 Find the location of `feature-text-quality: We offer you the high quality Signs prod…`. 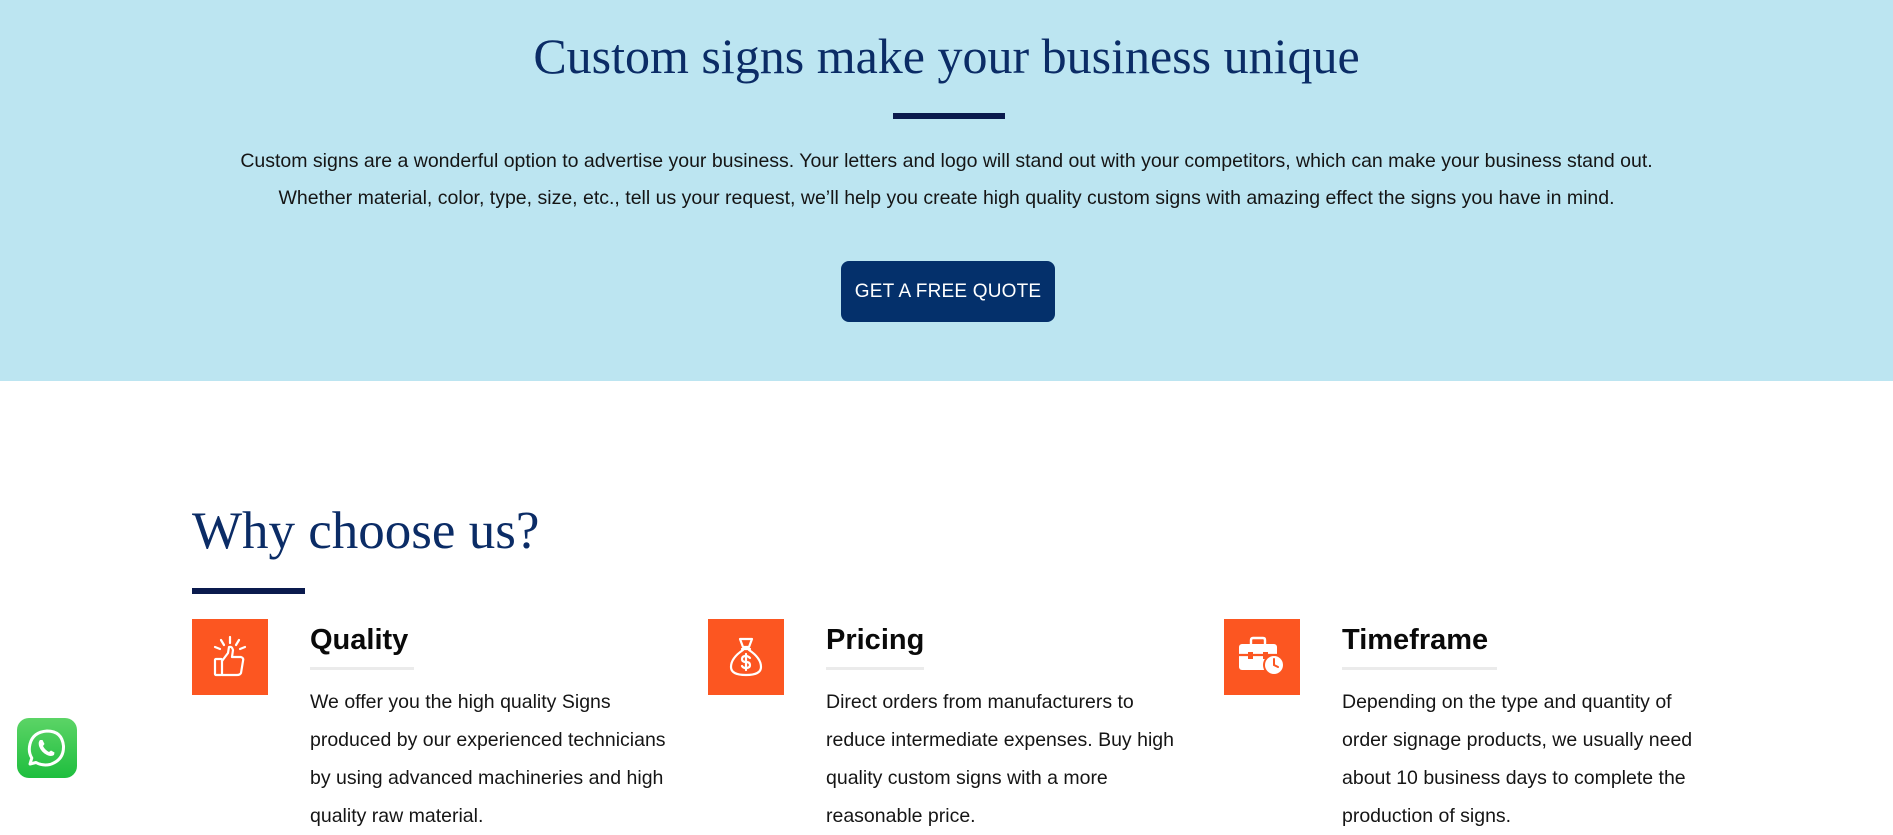

feature-text-quality: We offer you the high quality Signs prod… is located at coordinates (500, 759).